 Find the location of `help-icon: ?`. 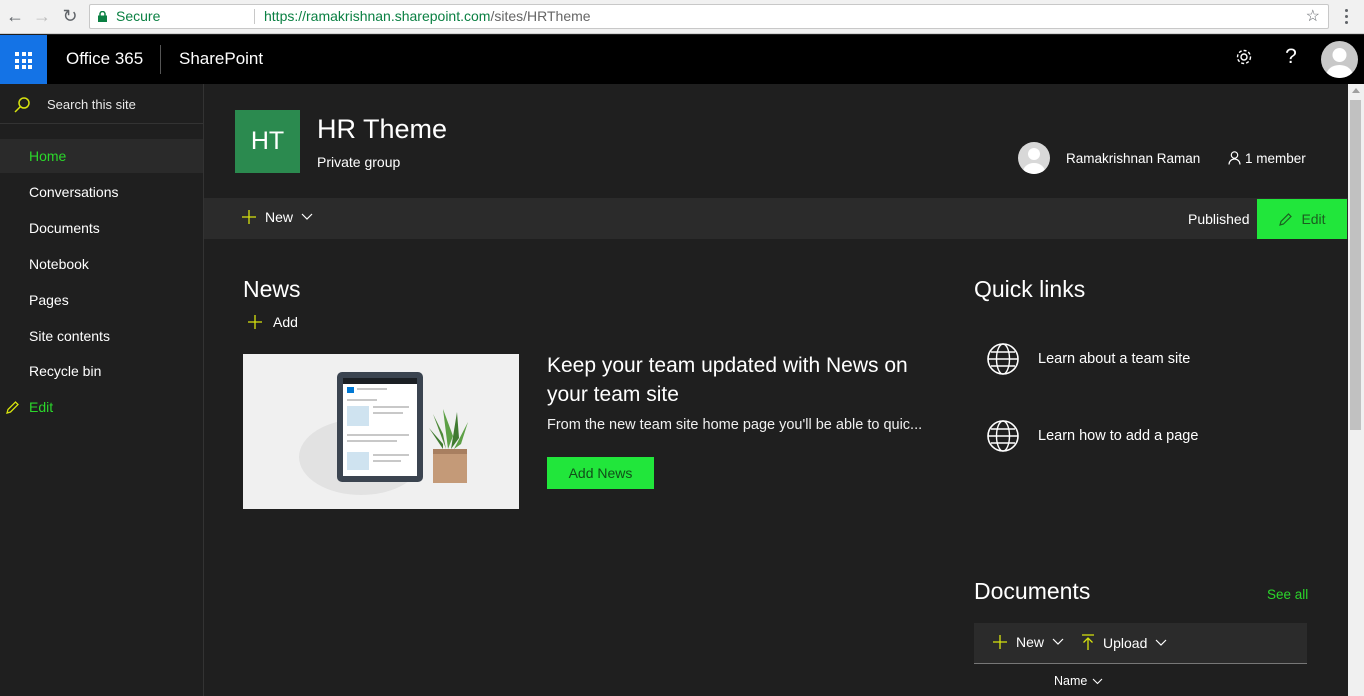

help-icon: ? is located at coordinates (1291, 57).